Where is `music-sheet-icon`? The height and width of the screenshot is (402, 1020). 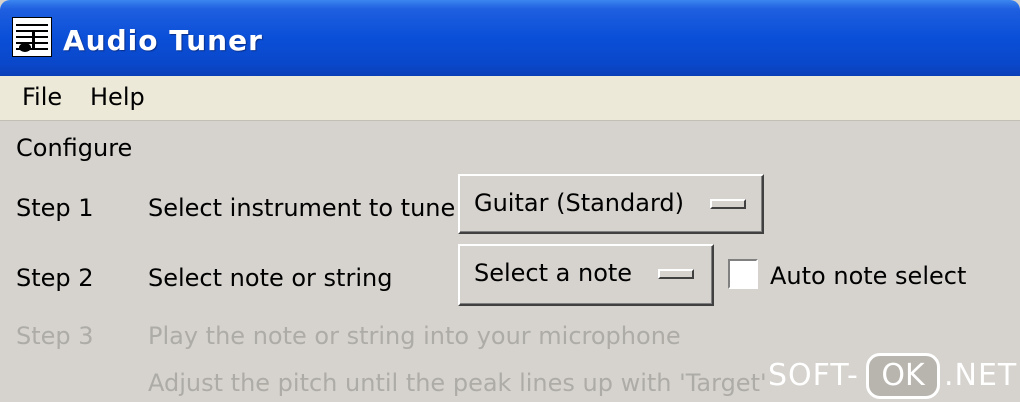
music-sheet-icon is located at coordinates (32, 37).